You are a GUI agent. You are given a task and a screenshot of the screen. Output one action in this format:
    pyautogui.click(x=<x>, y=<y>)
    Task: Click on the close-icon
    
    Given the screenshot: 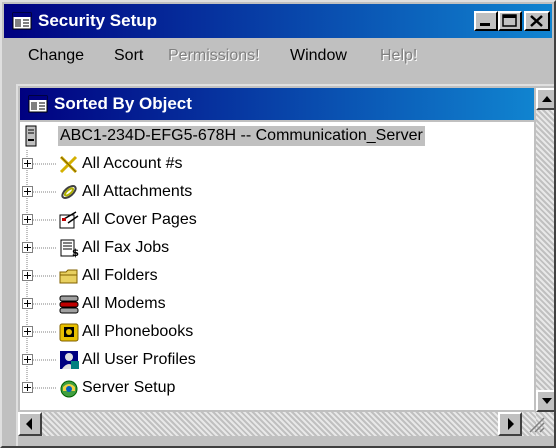 What is the action you would take?
    pyautogui.click(x=536, y=21)
    